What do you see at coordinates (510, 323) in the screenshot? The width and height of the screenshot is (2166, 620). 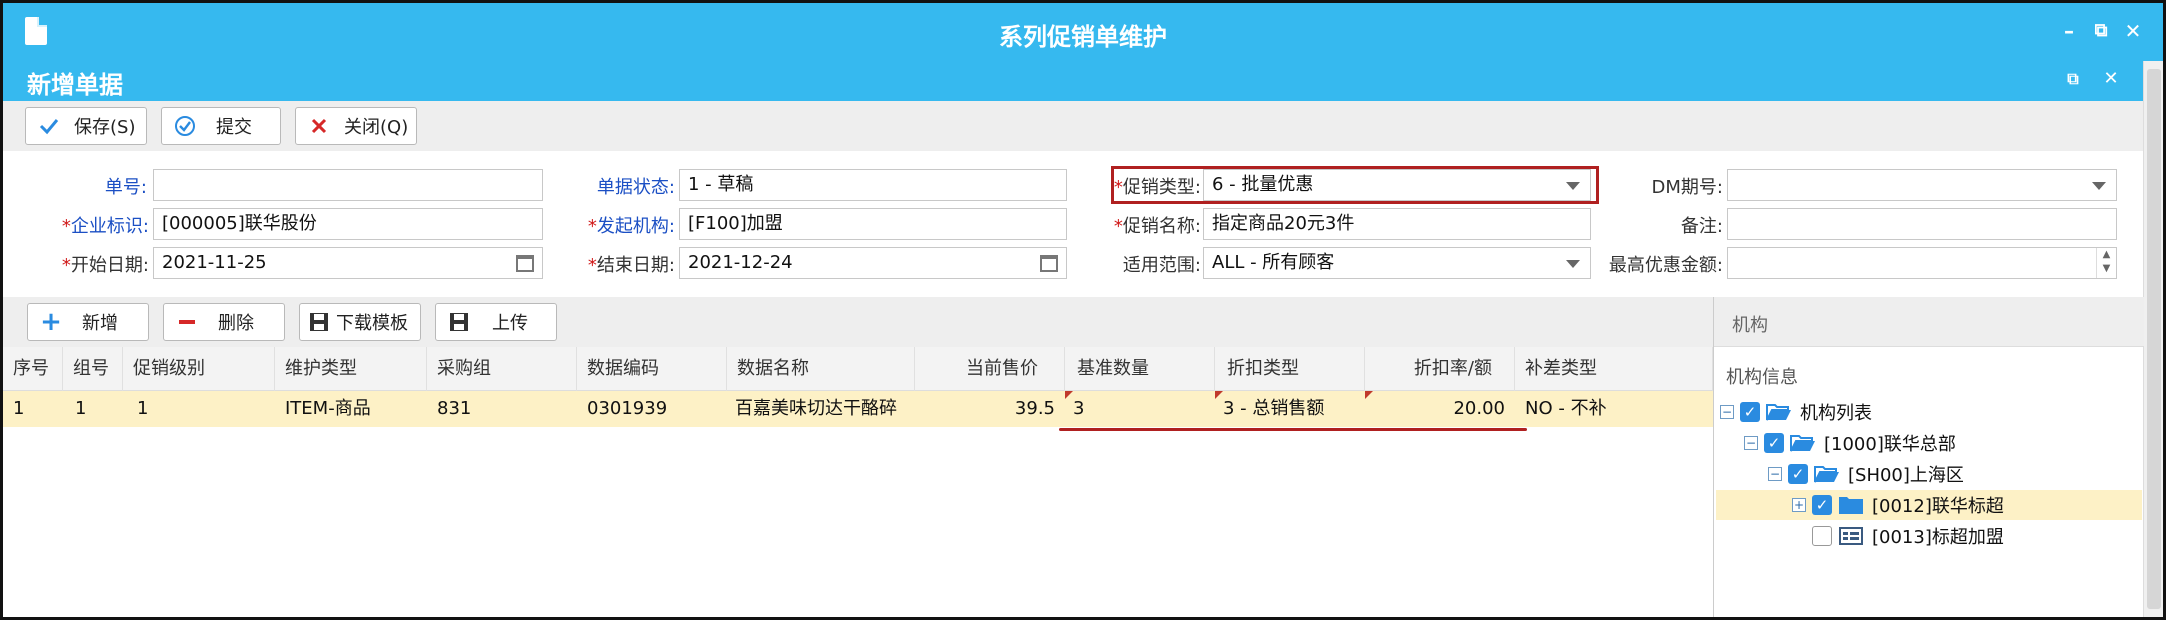 I see `upload-label: 上传` at bounding box center [510, 323].